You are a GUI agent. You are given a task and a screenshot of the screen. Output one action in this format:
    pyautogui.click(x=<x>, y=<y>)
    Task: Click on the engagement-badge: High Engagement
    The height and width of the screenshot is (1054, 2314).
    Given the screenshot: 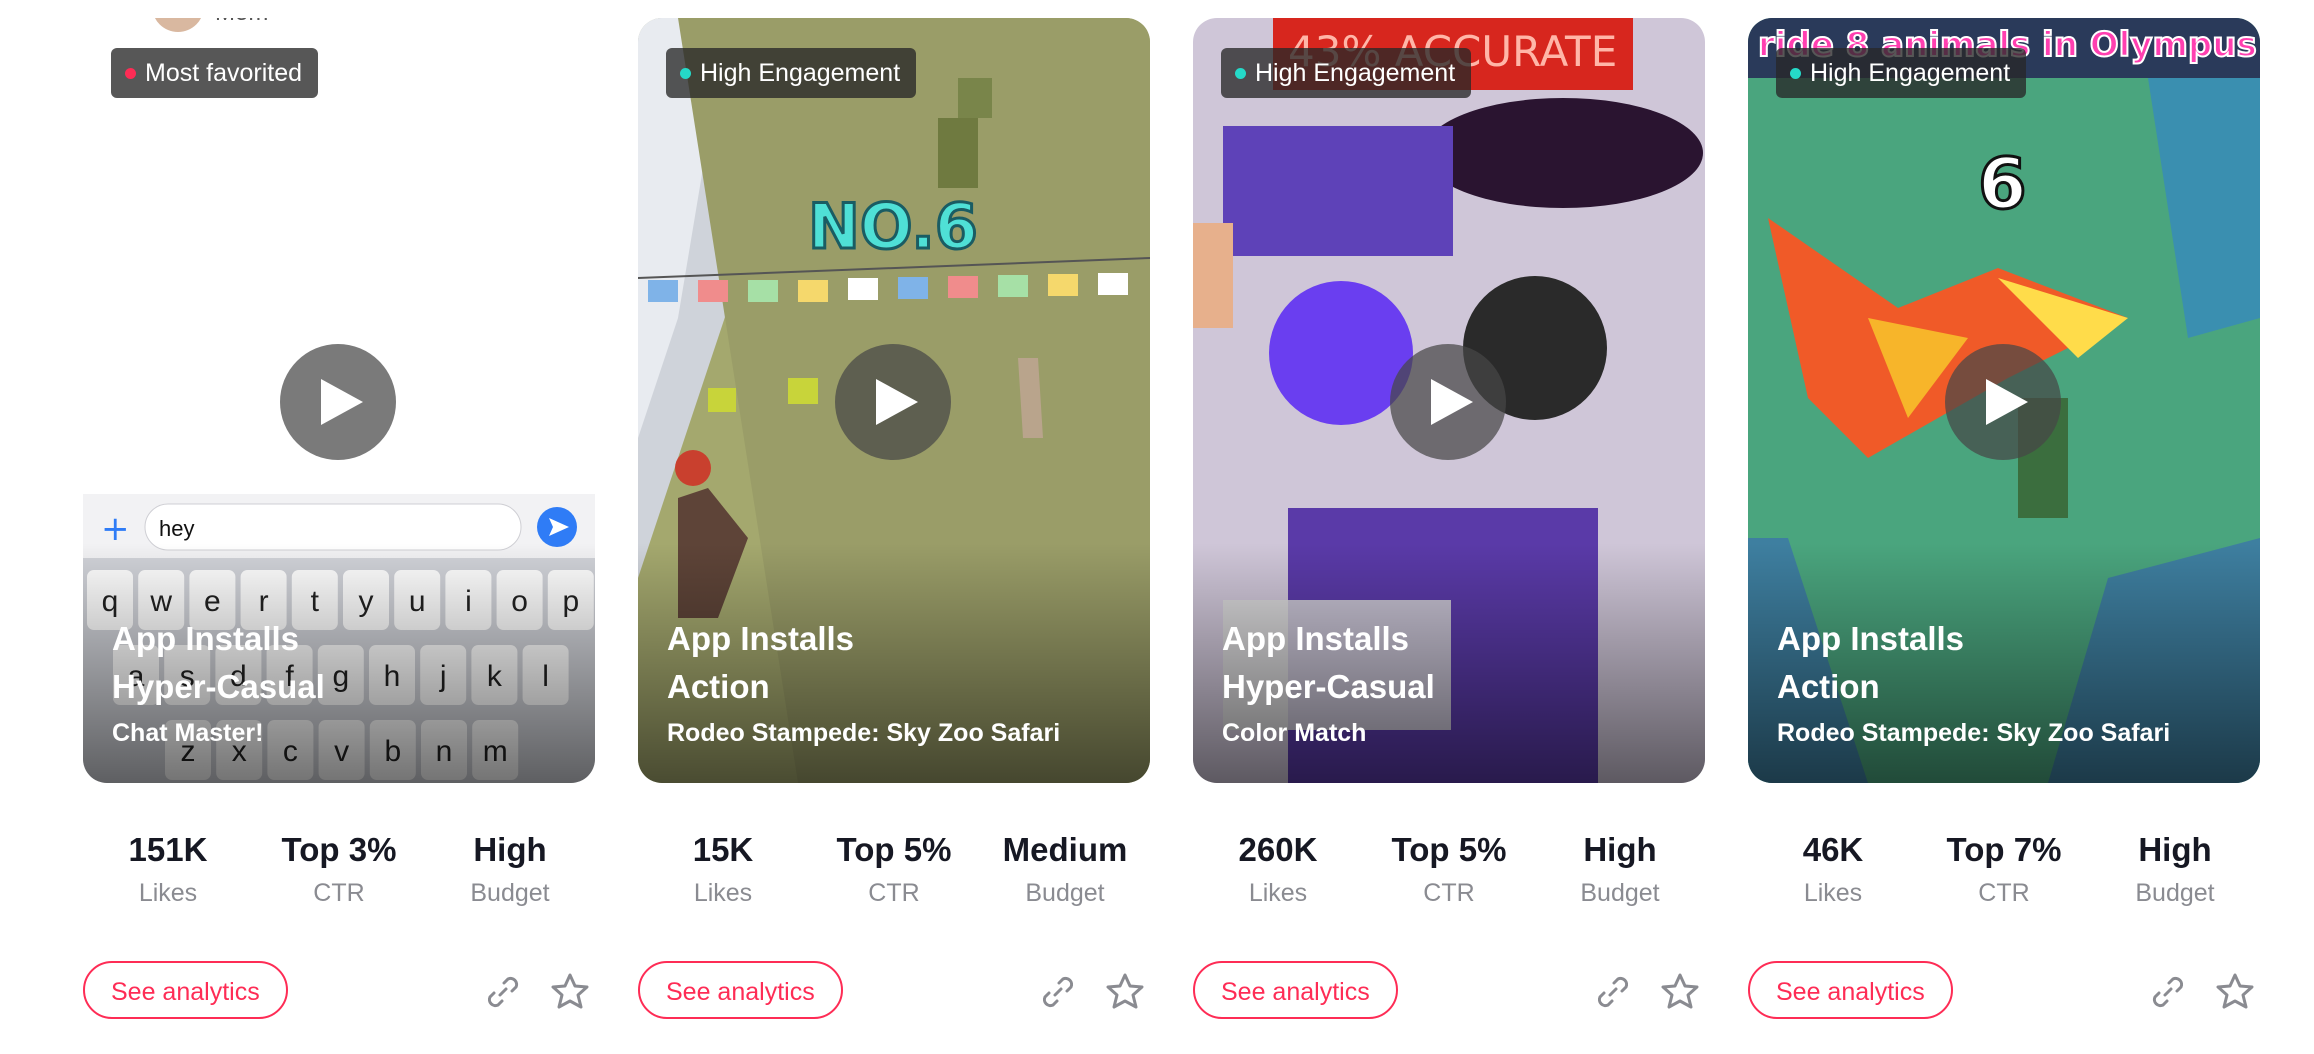 What is the action you would take?
    pyautogui.click(x=791, y=73)
    